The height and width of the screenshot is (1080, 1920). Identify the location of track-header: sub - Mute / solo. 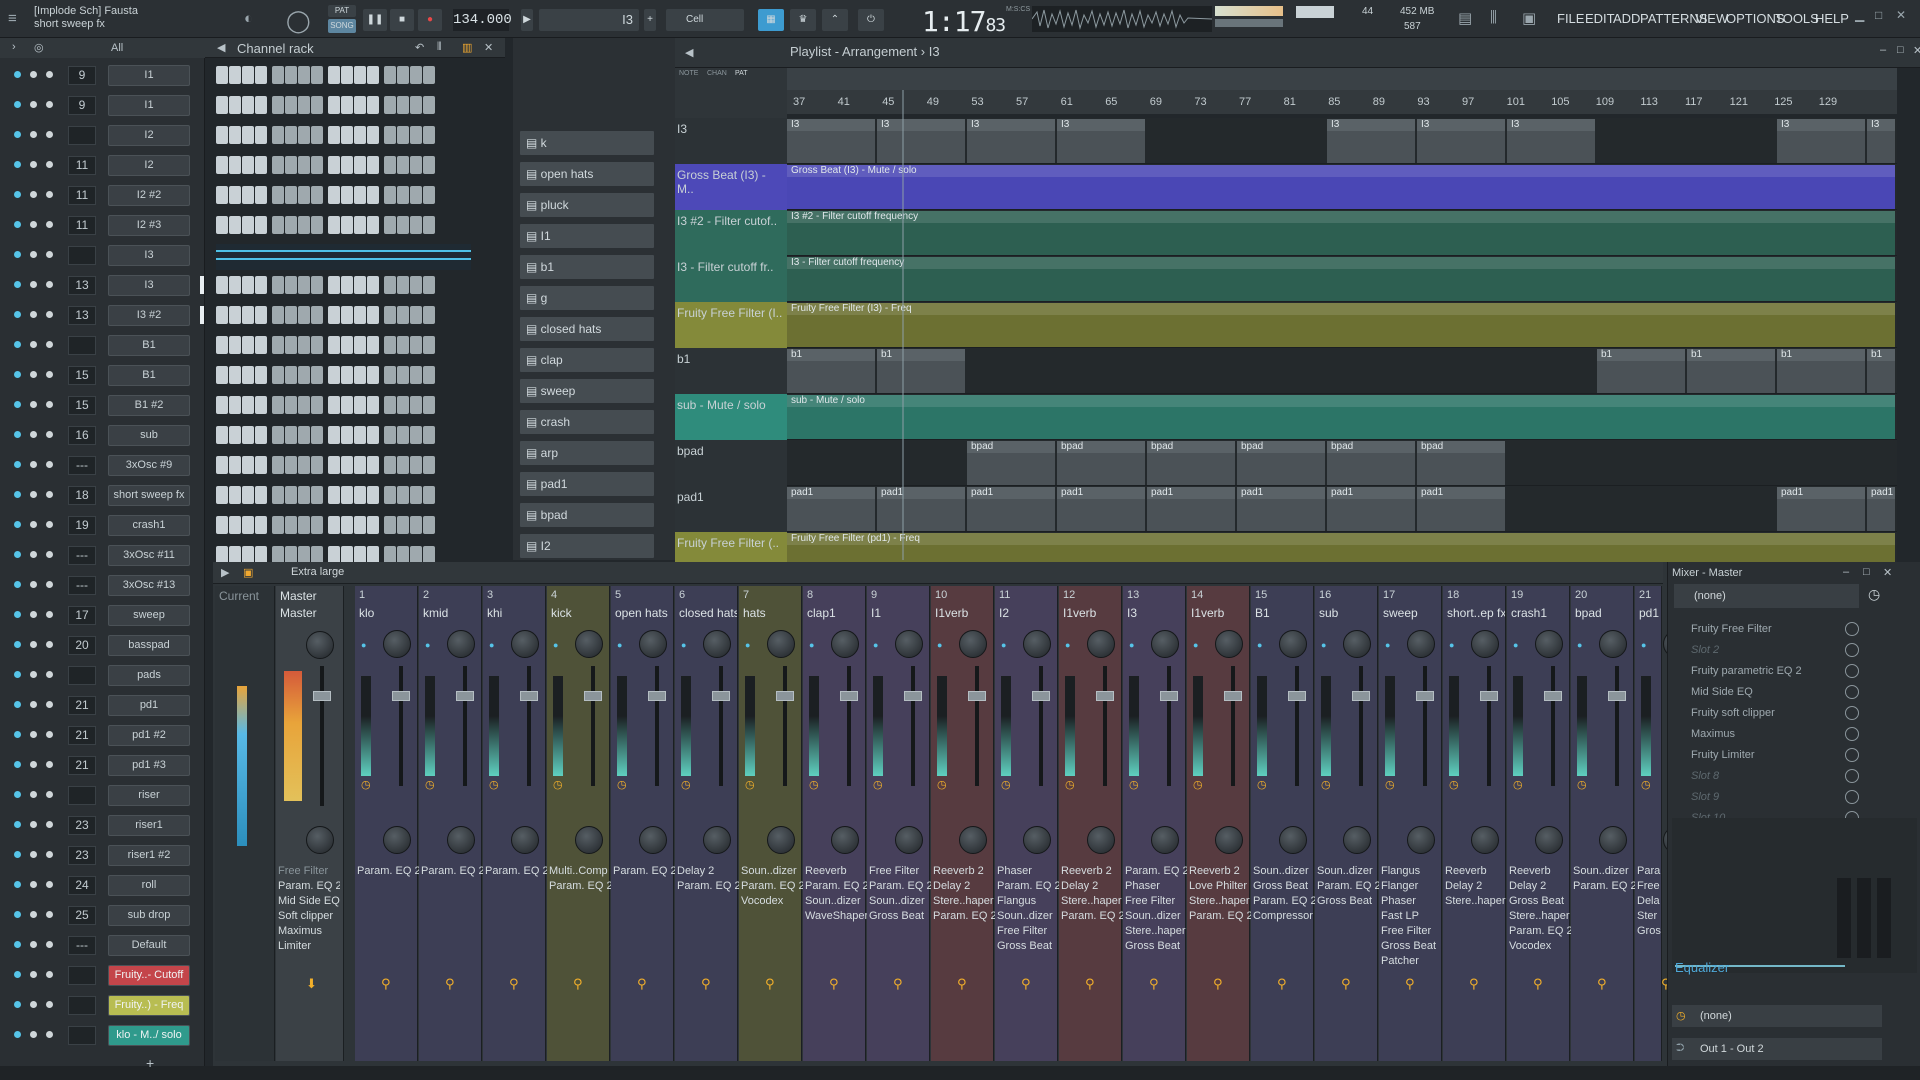
(731, 417).